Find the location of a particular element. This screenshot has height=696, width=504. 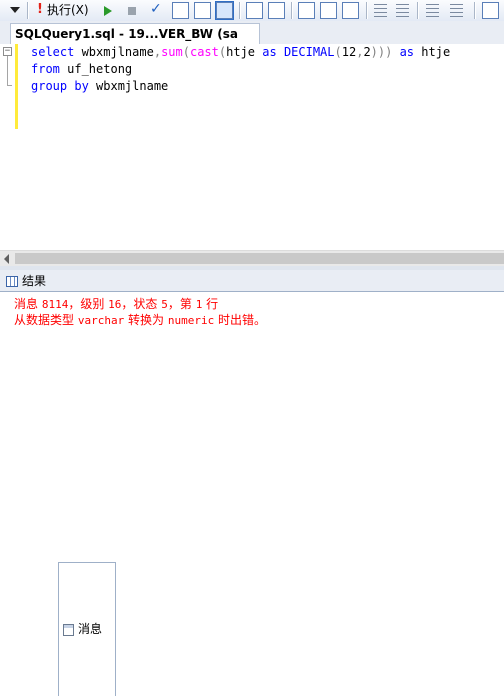

scroll-left-icon is located at coordinates (6, 259).